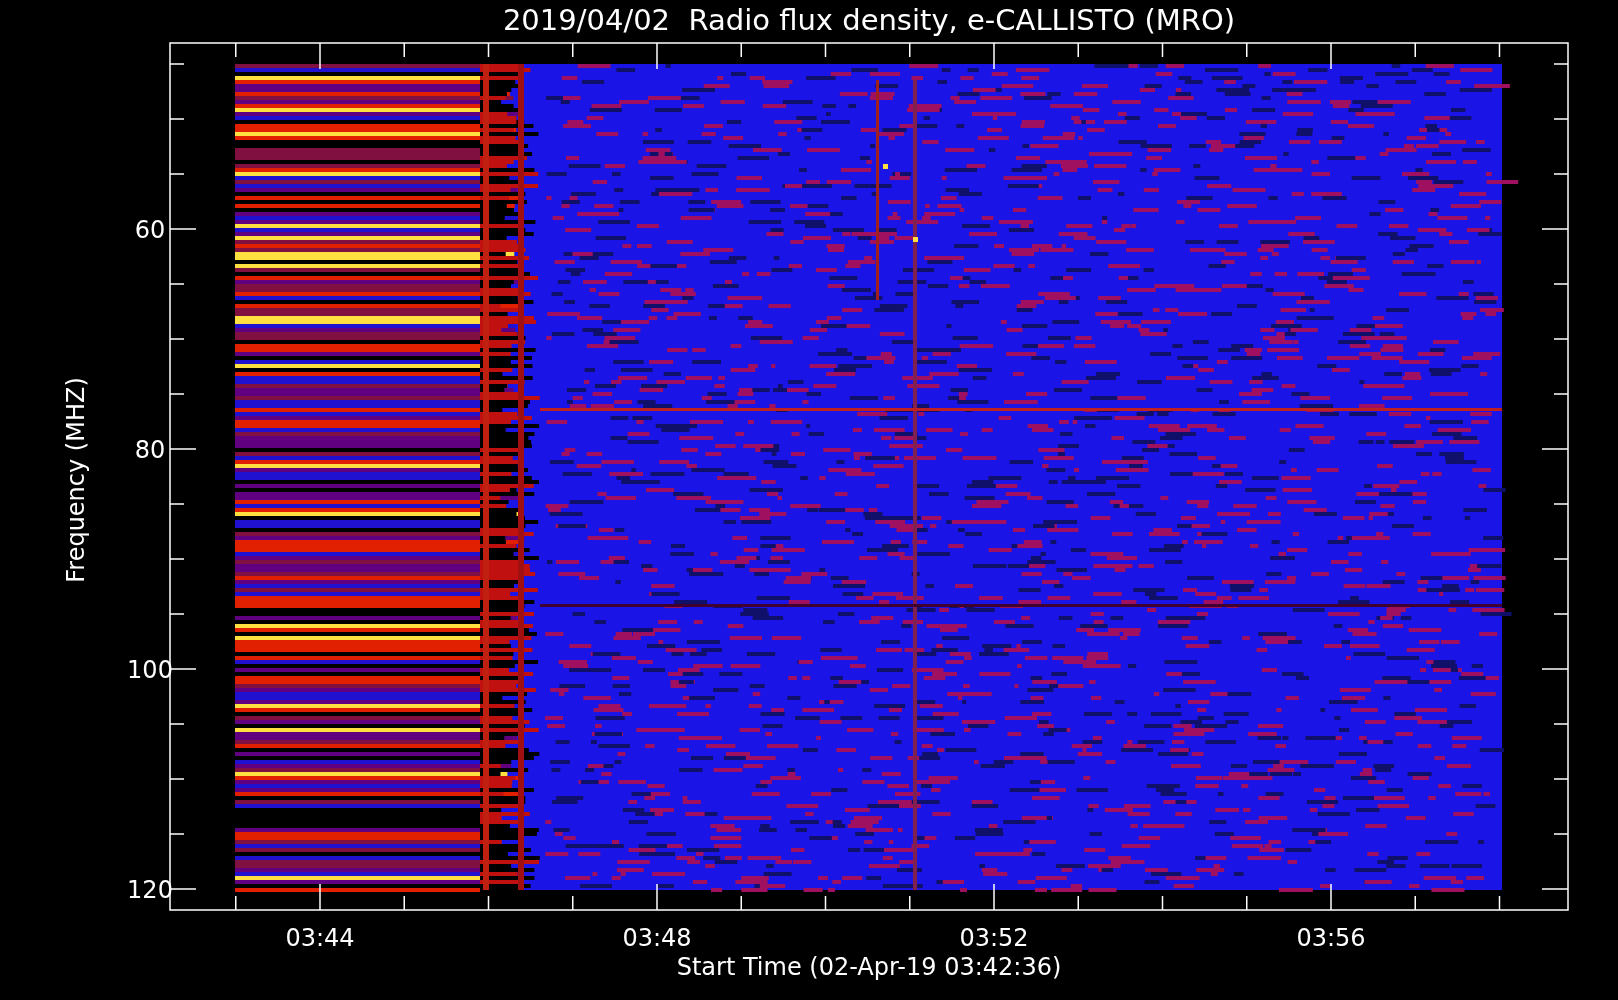  Describe the element at coordinates (1331, 938) in the screenshot. I see `x-tick-label: 03:56` at that location.